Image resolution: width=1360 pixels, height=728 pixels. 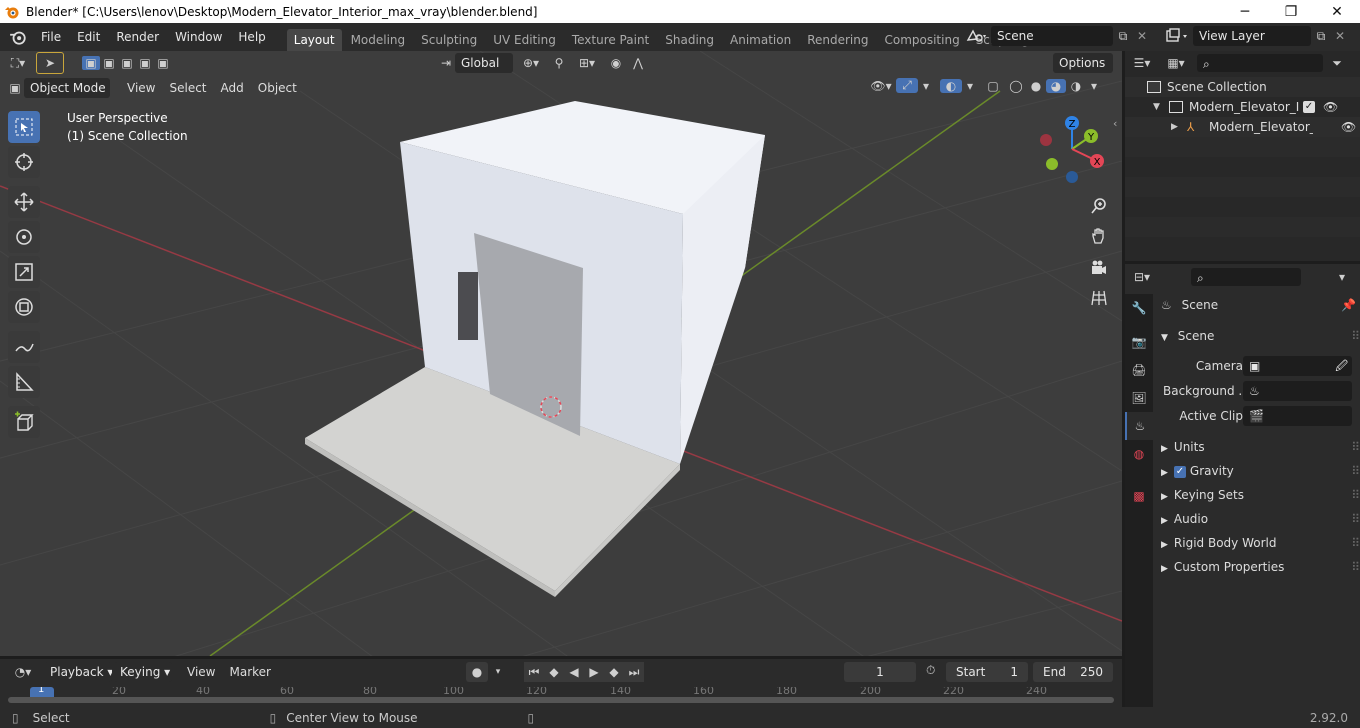 What do you see at coordinates (18, 63) in the screenshot?
I see `editor-type-icon: ⛶▾` at bounding box center [18, 63].